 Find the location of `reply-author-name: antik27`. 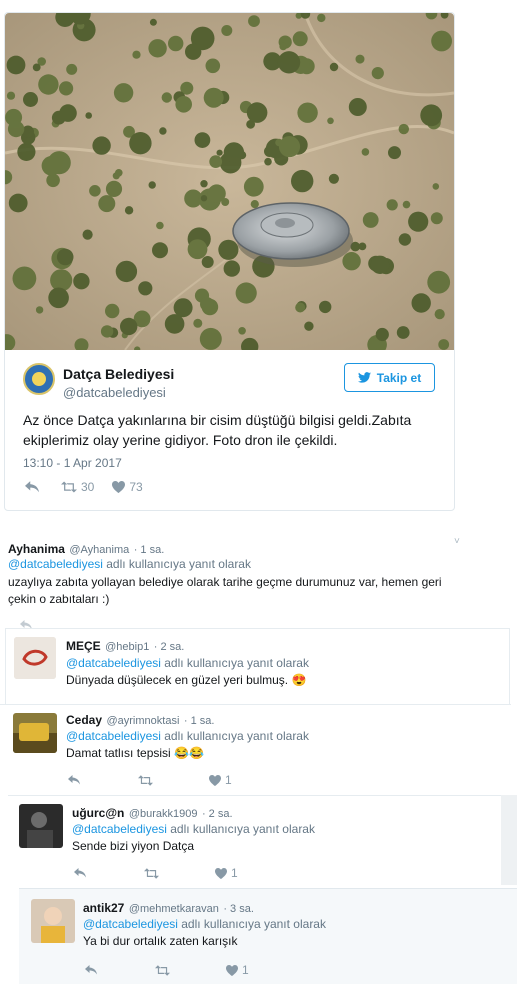

reply-author-name: antik27 is located at coordinates (103, 908).